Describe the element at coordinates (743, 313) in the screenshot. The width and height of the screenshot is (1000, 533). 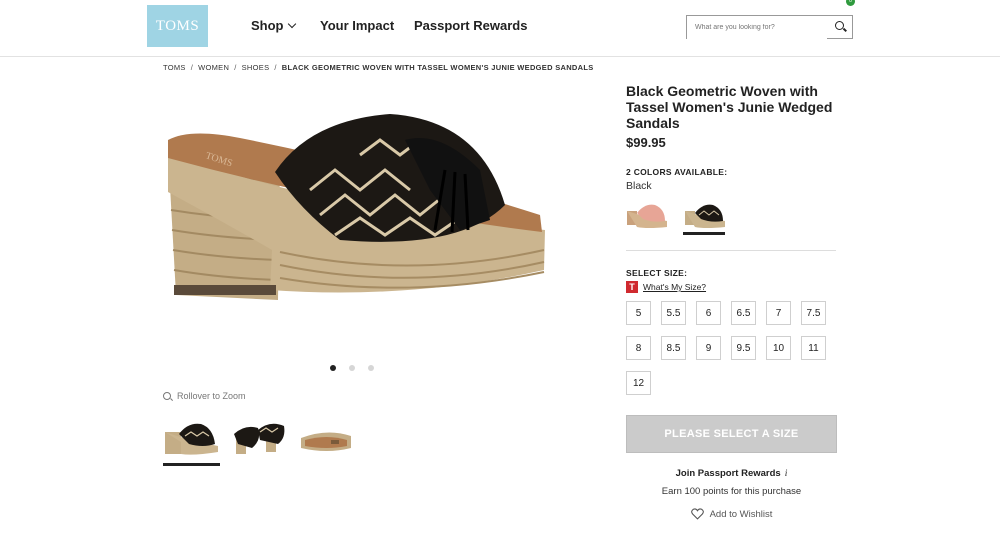
I see `size-option: 6.5` at that location.